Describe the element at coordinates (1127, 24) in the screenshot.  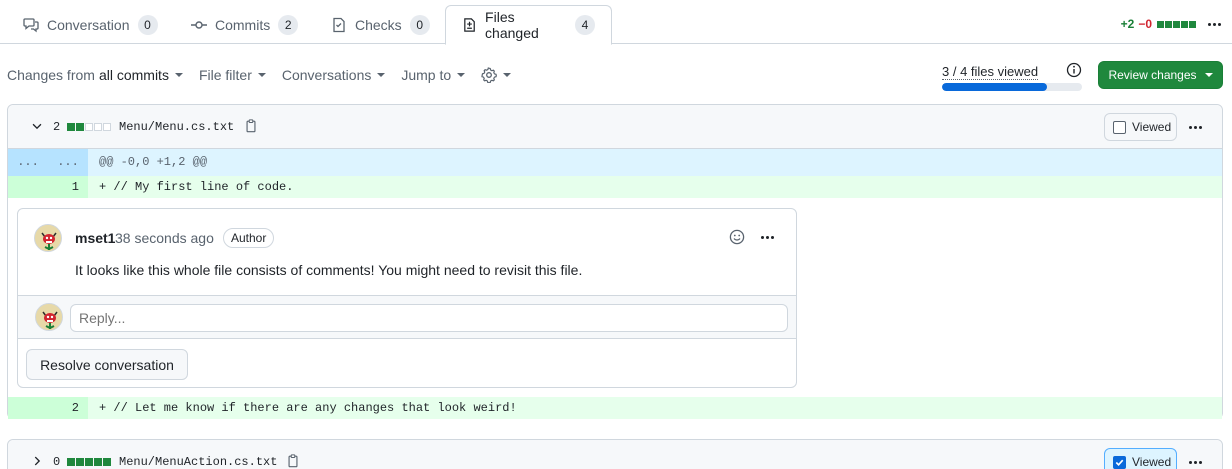
I see `diffstat-additions: +2` at that location.